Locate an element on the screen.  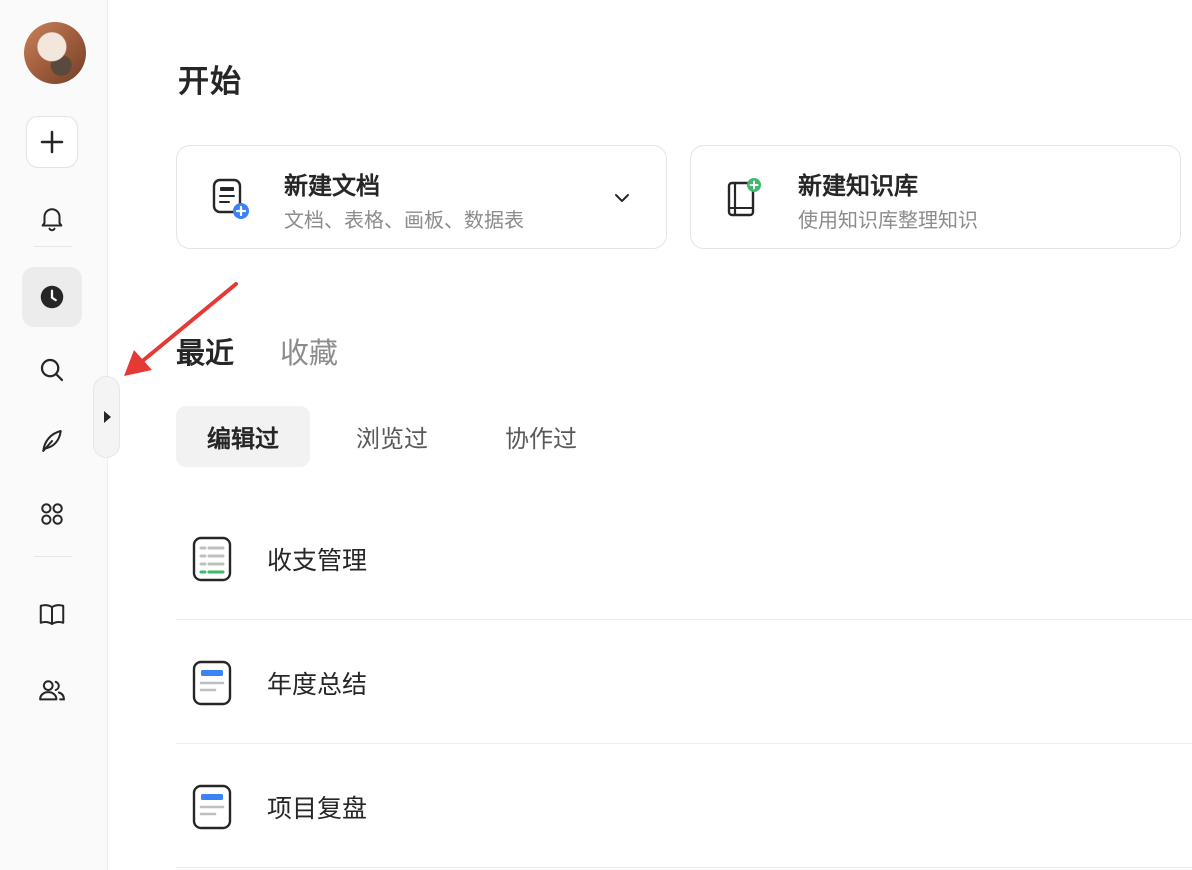
explore-button is located at coordinates (52, 441).